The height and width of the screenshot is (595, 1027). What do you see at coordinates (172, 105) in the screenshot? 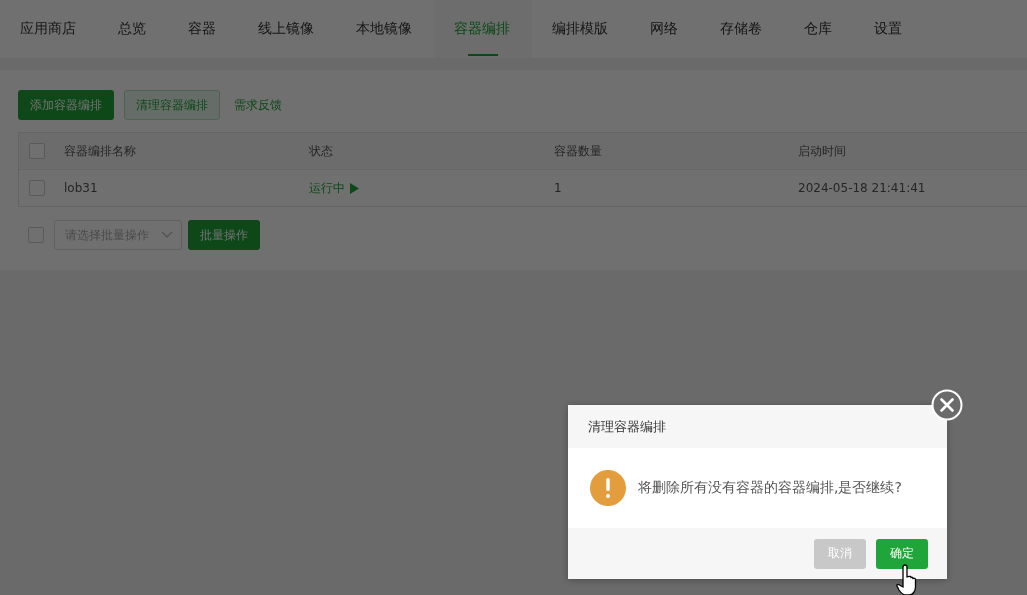
I see `clean-compose-button: 清理容器编排` at bounding box center [172, 105].